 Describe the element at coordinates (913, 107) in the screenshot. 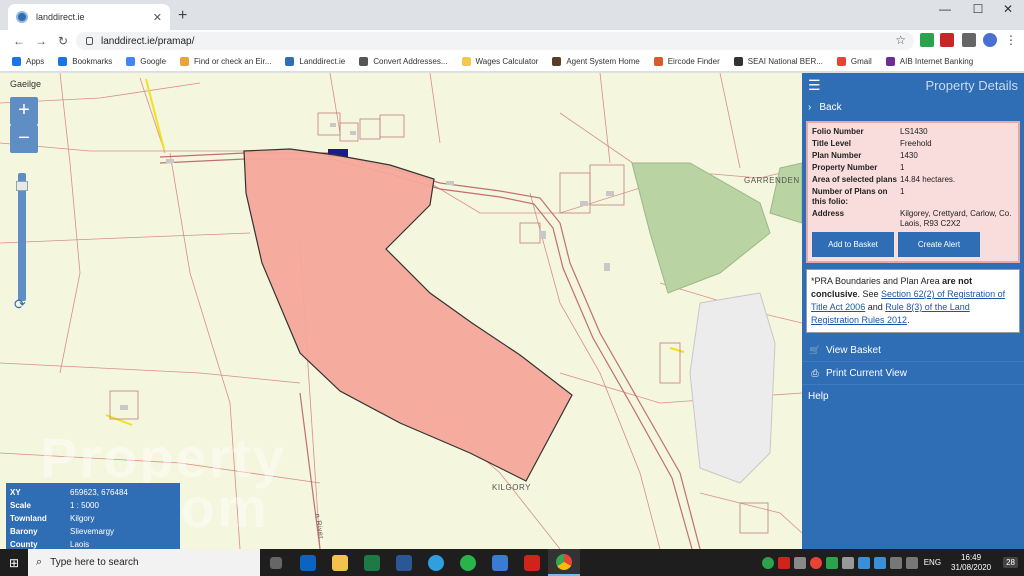

I see `back-link: › Back` at that location.